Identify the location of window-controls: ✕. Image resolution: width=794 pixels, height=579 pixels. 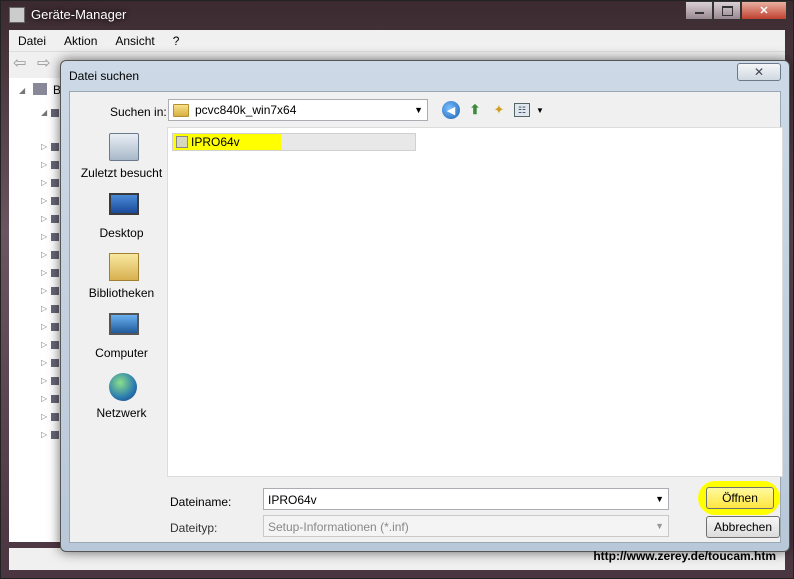
(736, 11).